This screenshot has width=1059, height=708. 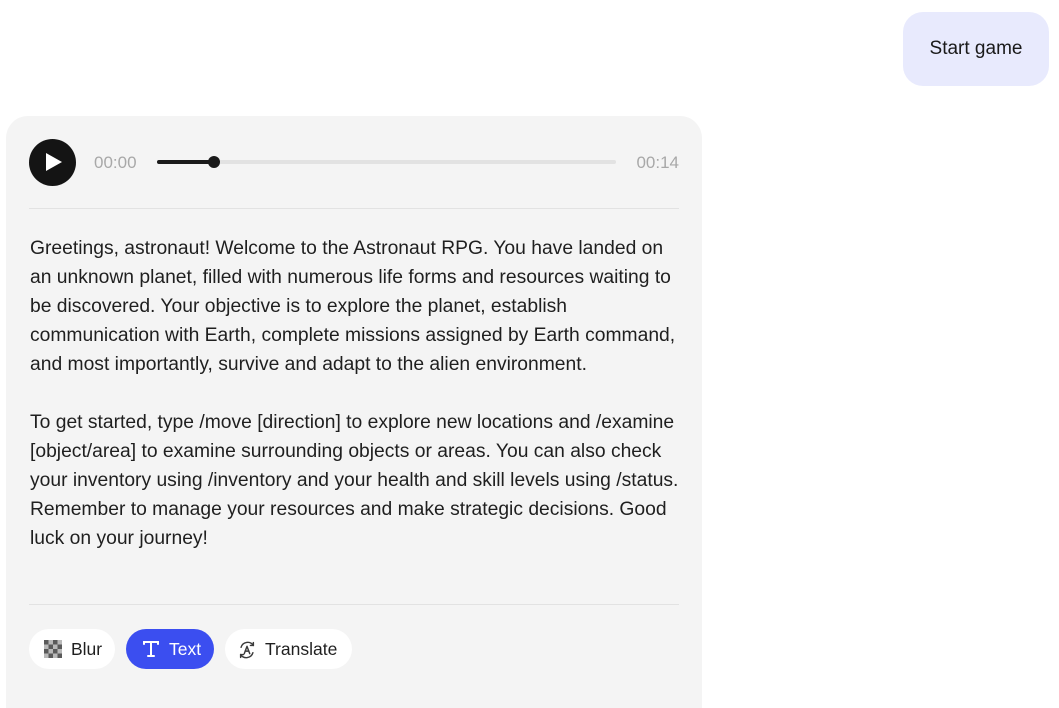 I want to click on translate-button: Translate, so click(x=288, y=649).